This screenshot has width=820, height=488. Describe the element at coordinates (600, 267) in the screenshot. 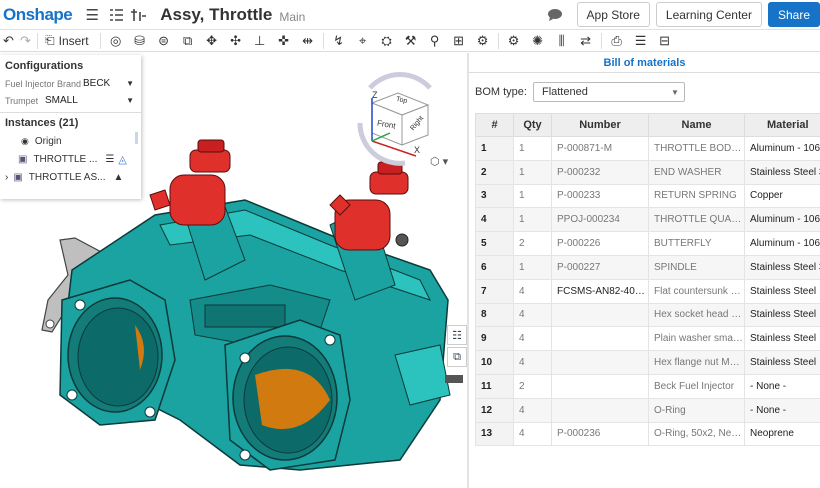

I see `row-part-number: P-000227` at that location.